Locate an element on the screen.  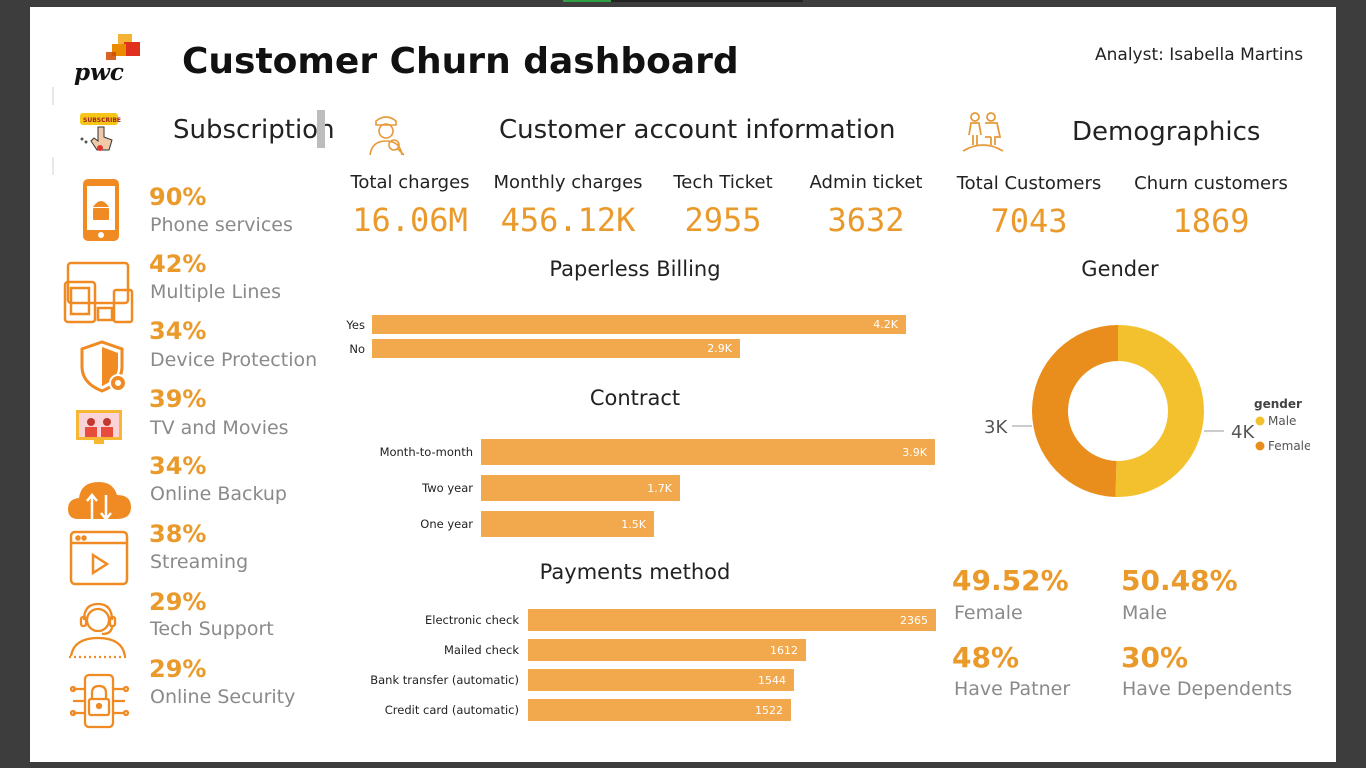
bar: 1612 is located at coordinates (667, 650).